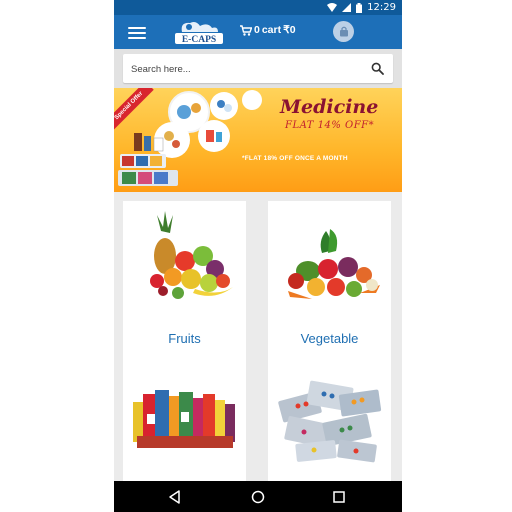 The image size is (512, 512). I want to click on cart-label: cart, so click(271, 30).